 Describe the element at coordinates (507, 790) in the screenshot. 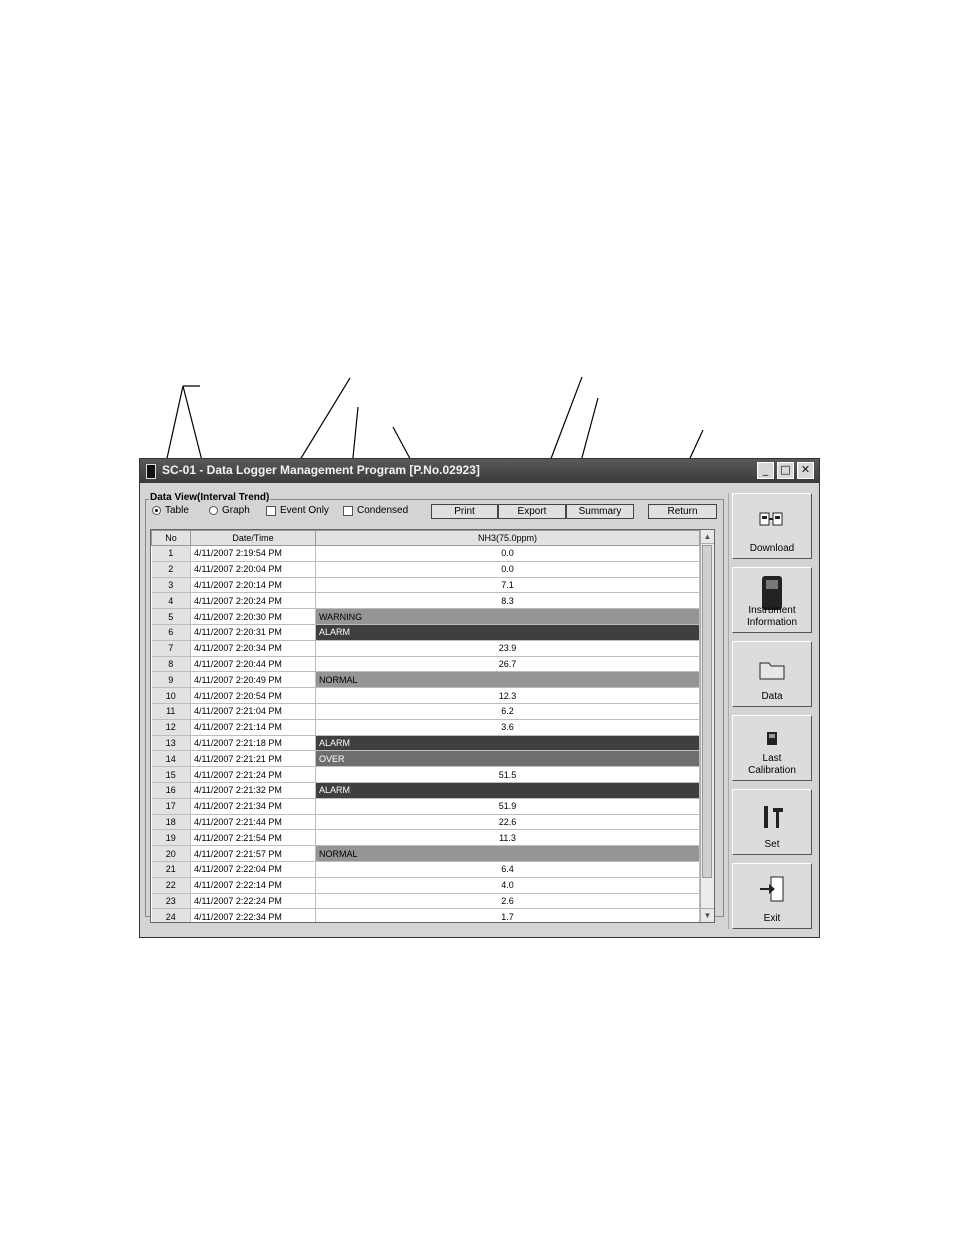

I see `row-event: ALARM` at that location.